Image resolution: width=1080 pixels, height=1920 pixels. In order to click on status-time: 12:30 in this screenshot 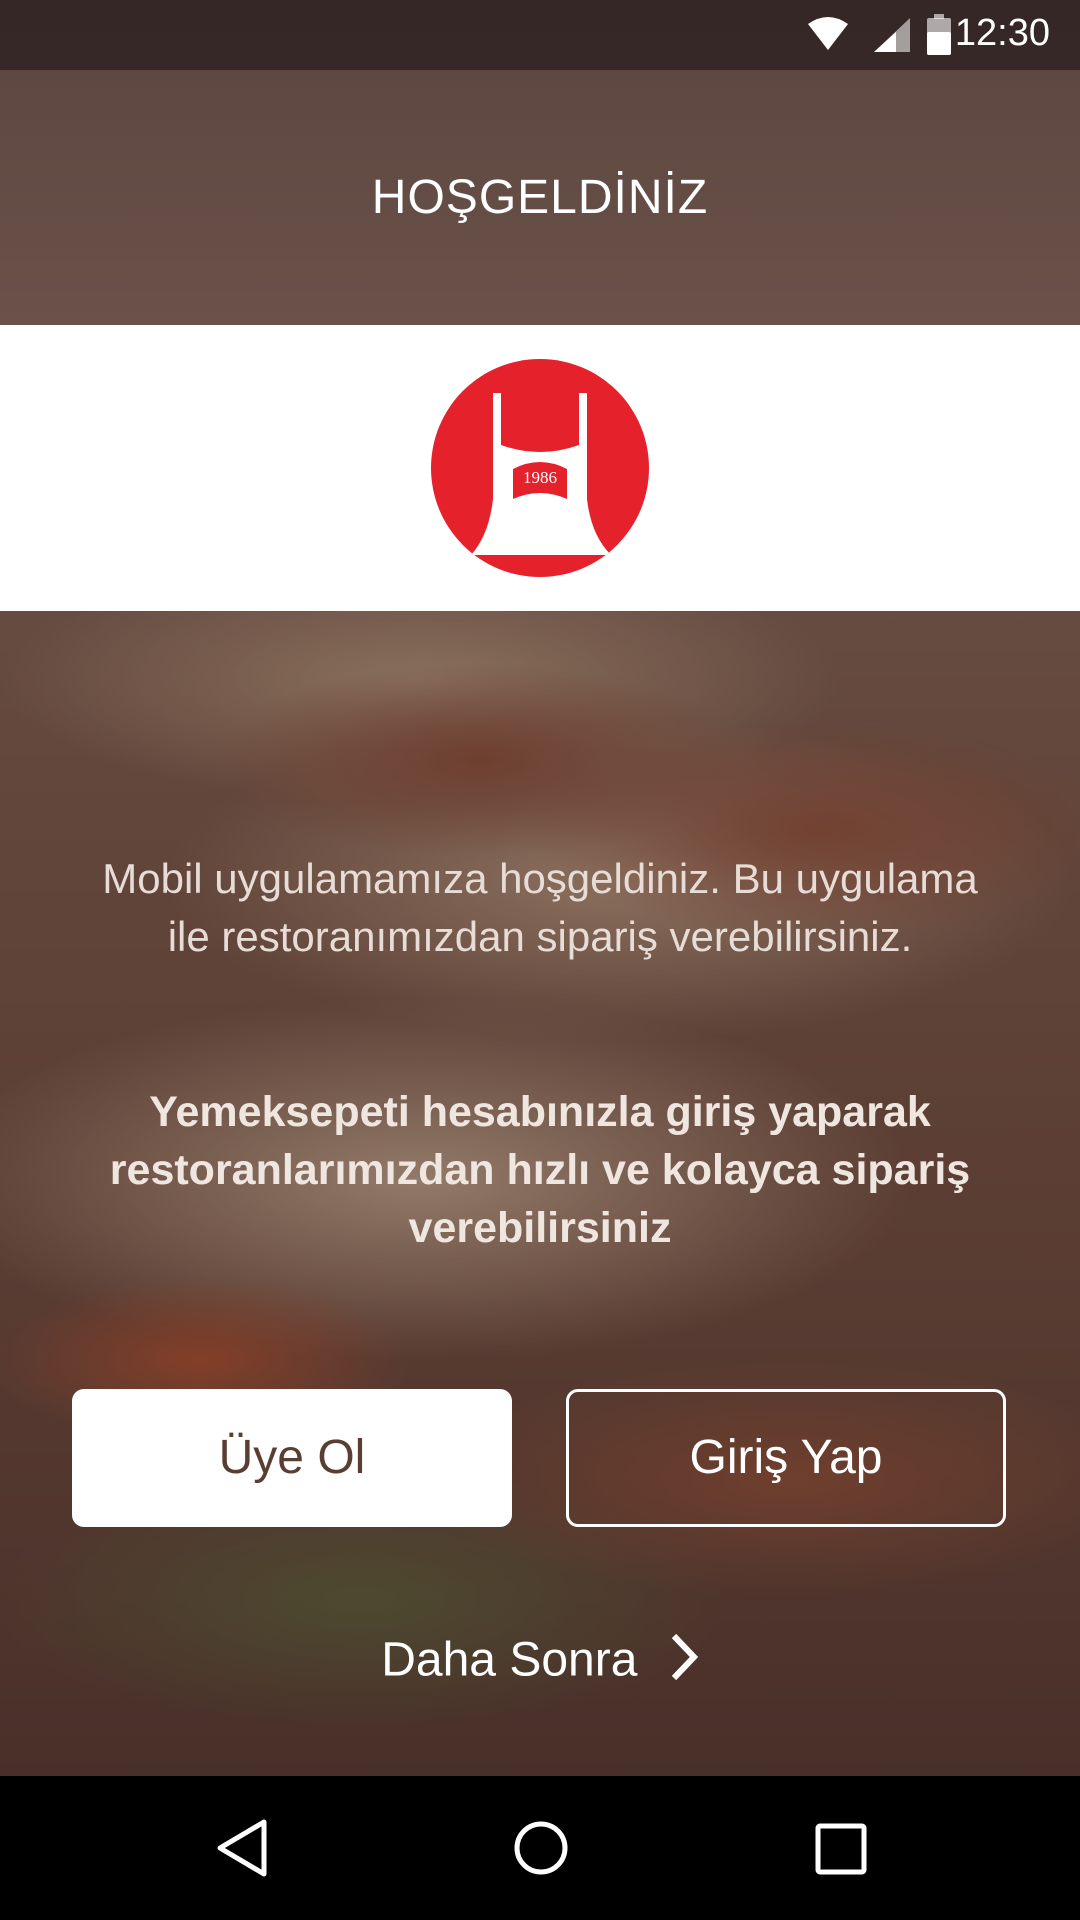, I will do `click(1002, 33)`.